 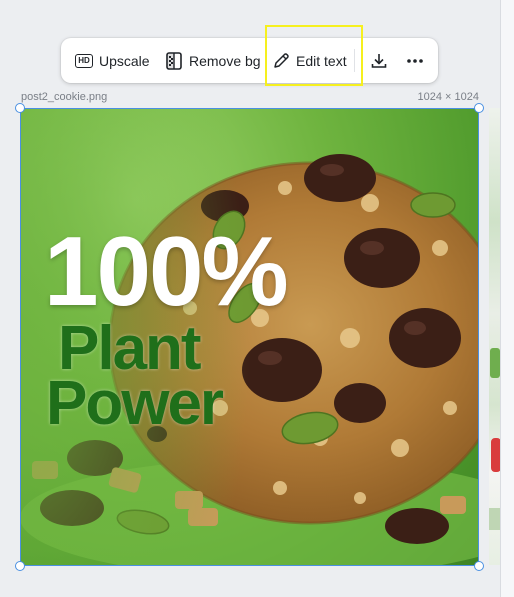 I want to click on upscale-label: Upscale, so click(x=124, y=60).